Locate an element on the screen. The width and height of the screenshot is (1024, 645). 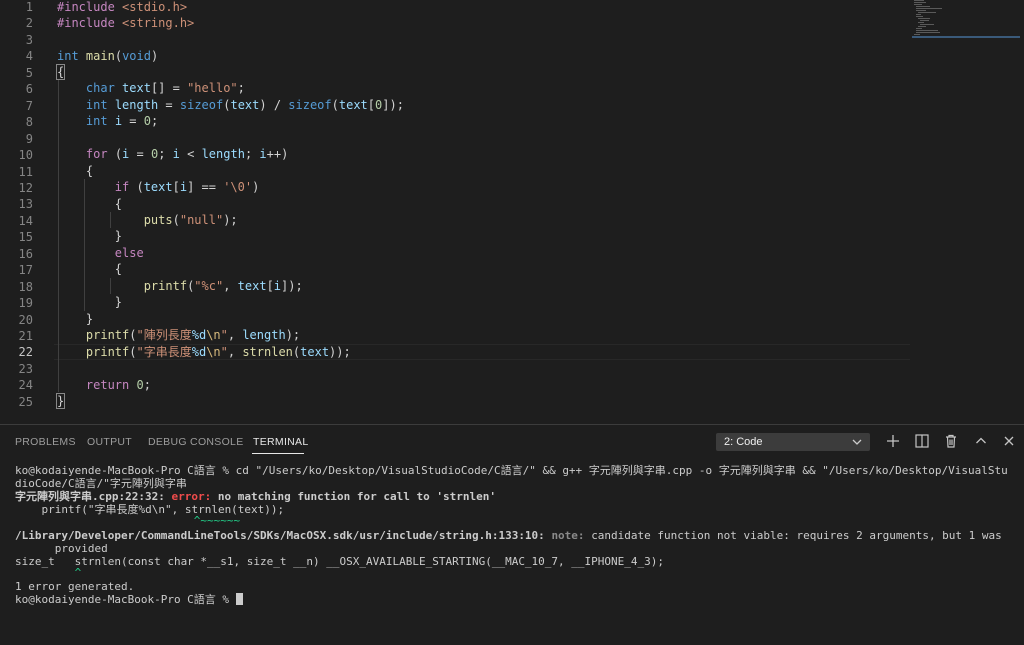
code-line-19: } is located at coordinates (89, 302).